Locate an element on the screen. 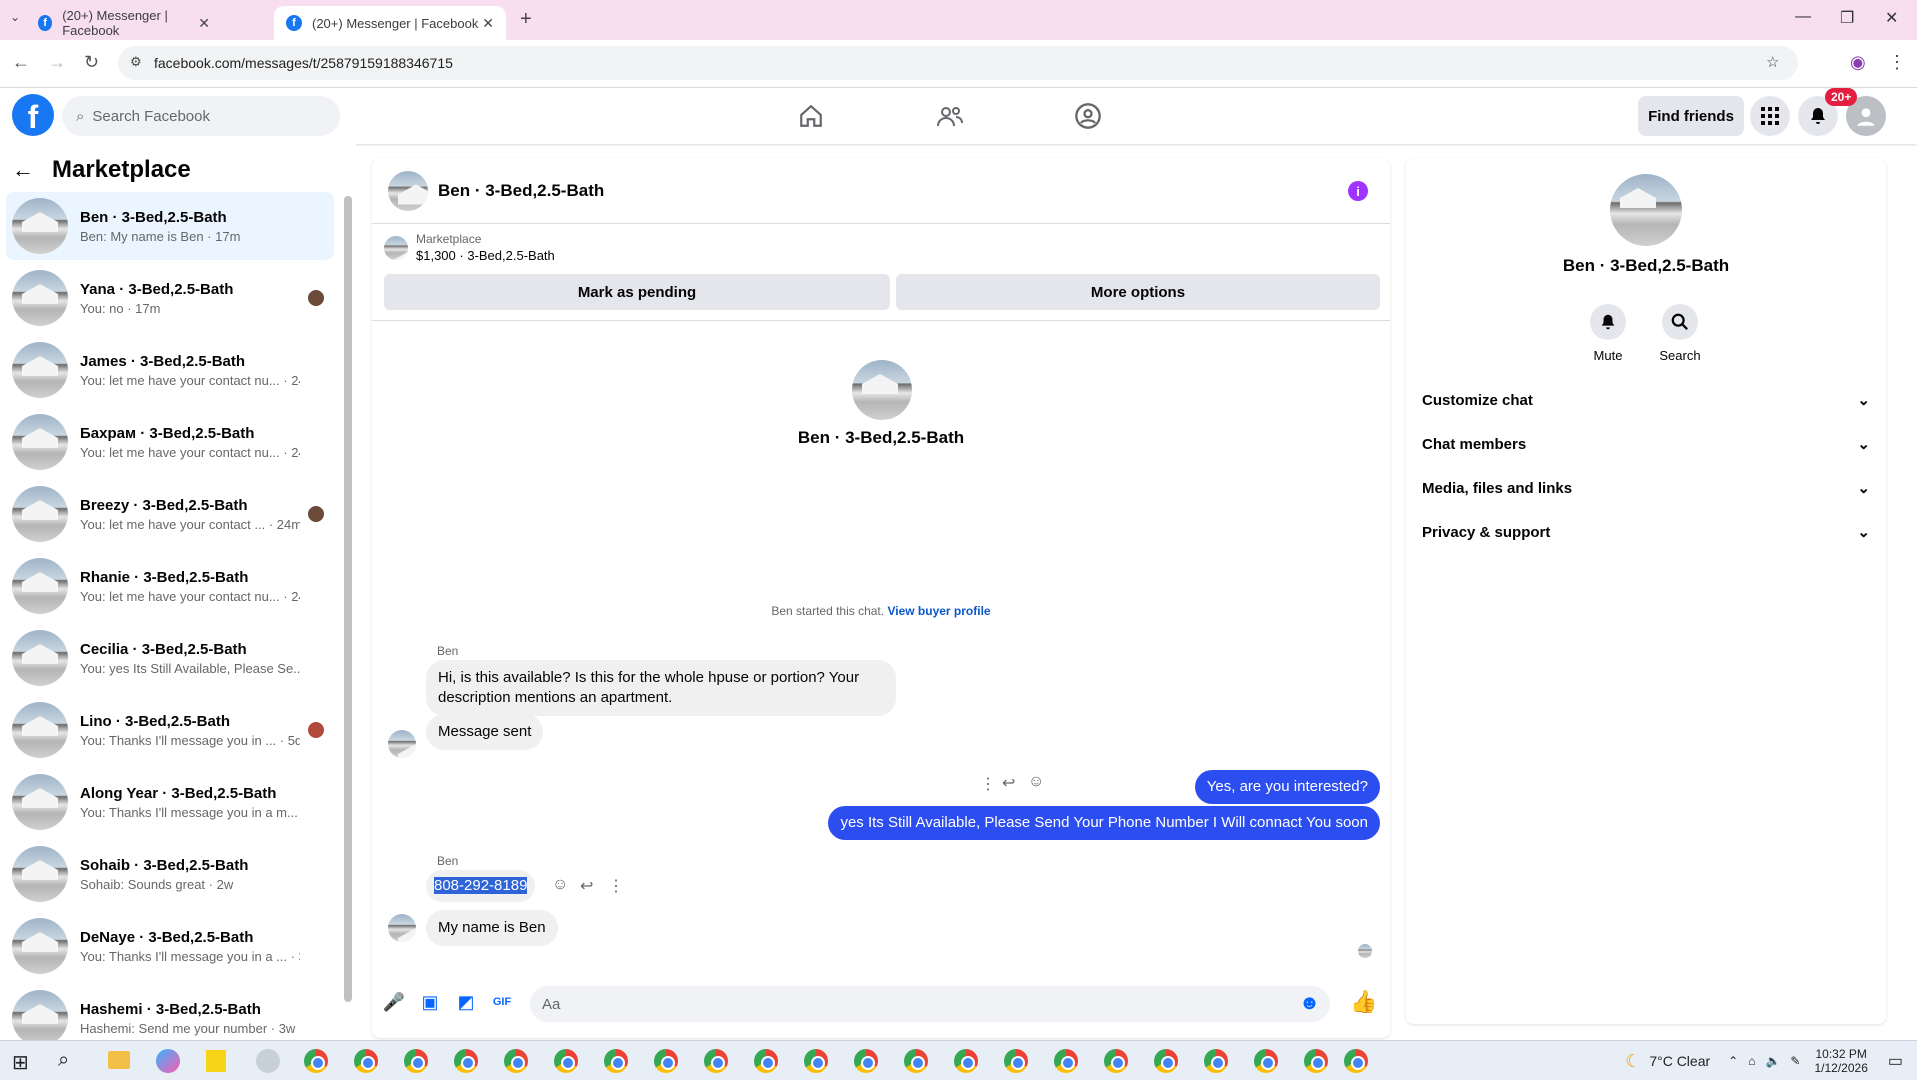 This screenshot has width=1917, height=1081. incoming-message: 808-292-8189 is located at coordinates (481, 886).